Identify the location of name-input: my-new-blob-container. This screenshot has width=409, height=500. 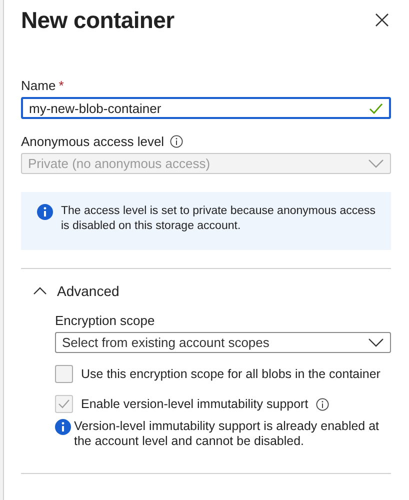
(206, 108).